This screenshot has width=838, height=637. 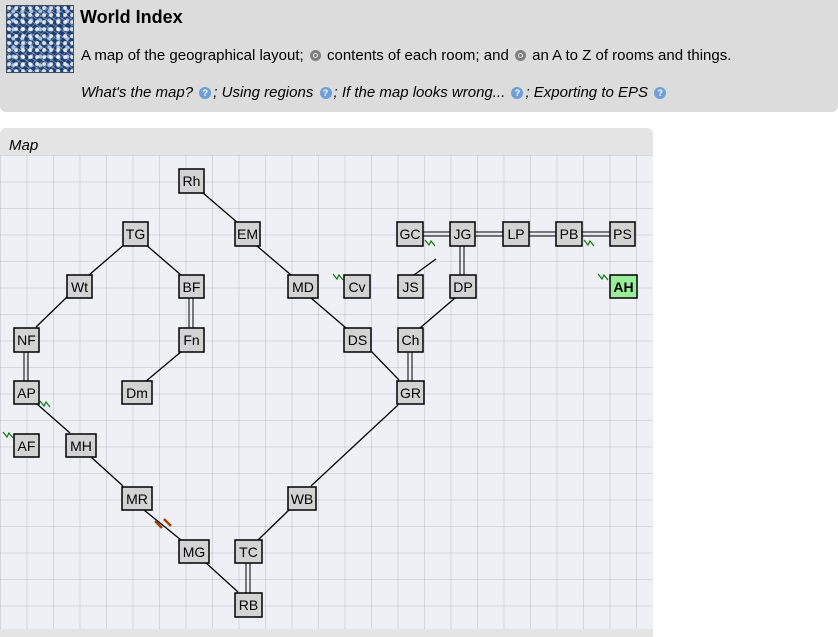 I want to click on svg-text: LP, so click(x=515, y=234).